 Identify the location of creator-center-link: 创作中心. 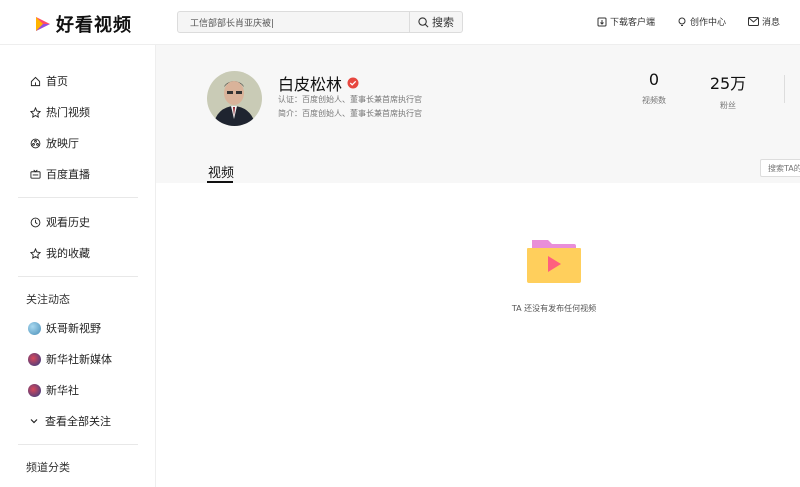
(701, 21).